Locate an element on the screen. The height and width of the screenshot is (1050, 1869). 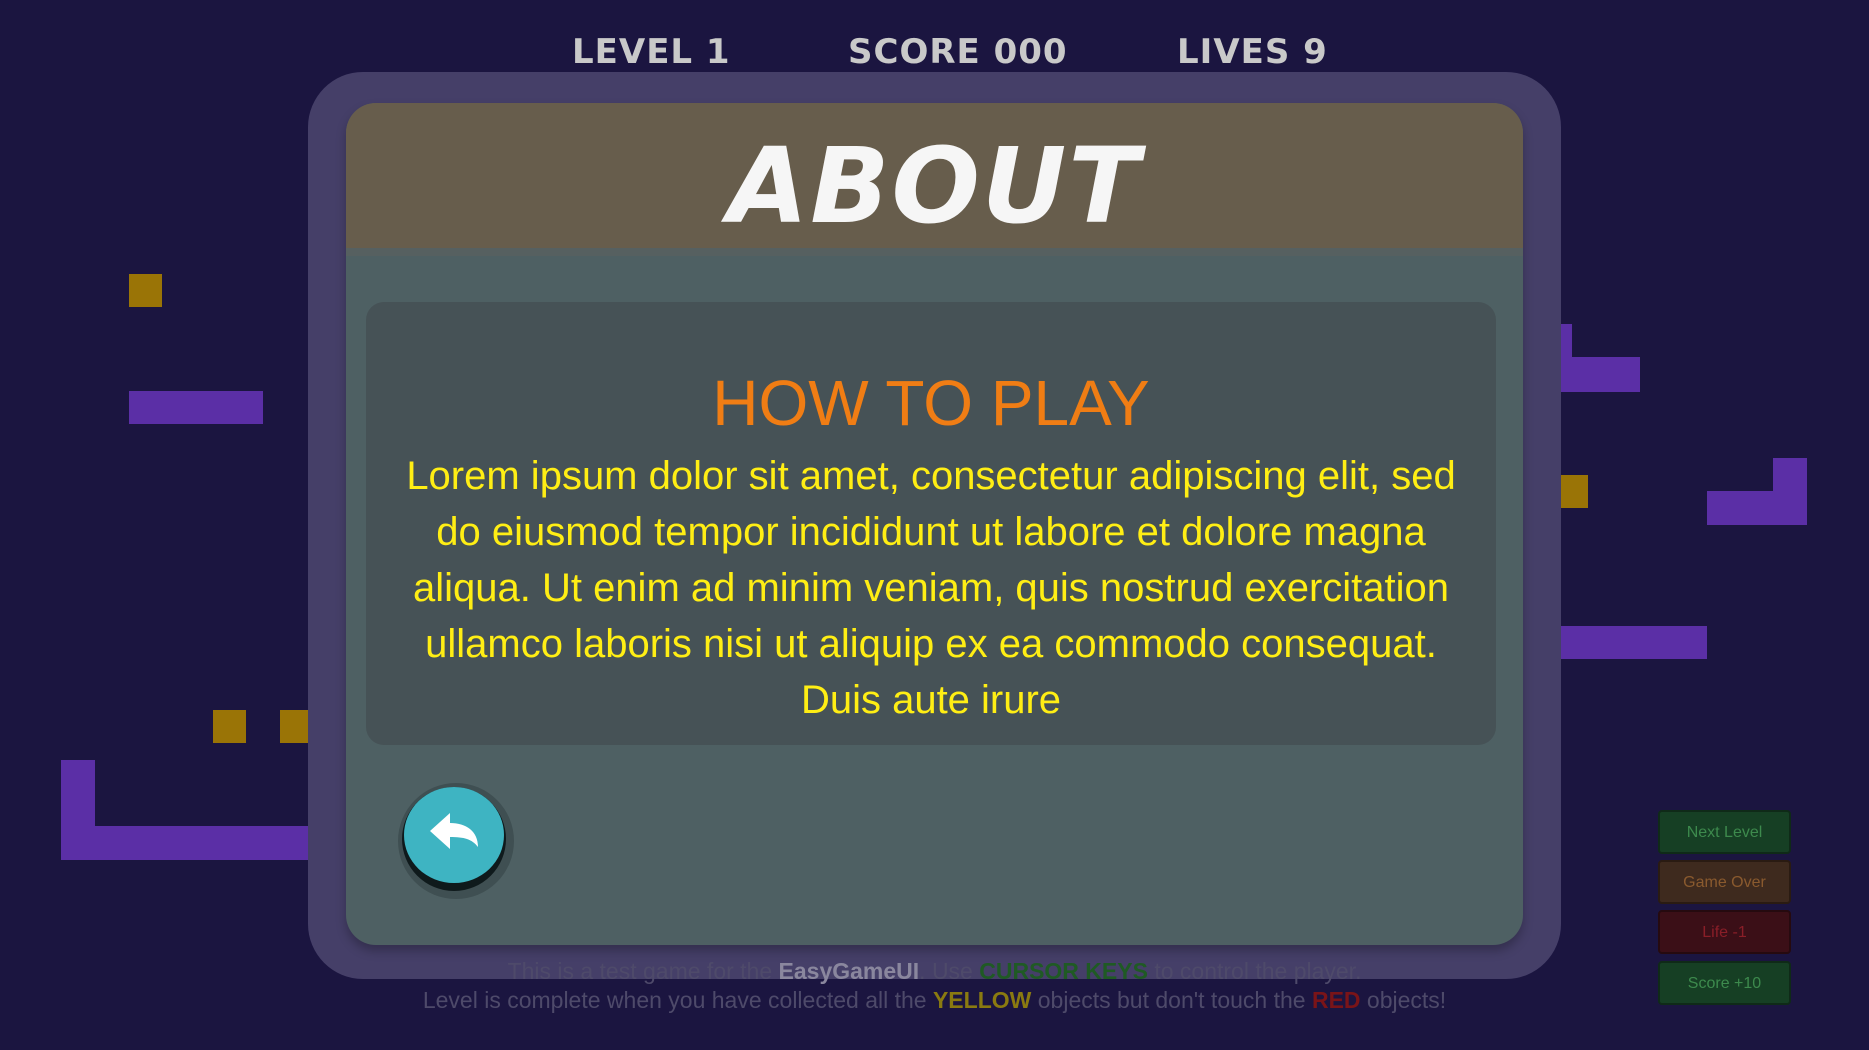
back-arrow-icon is located at coordinates (454, 831).